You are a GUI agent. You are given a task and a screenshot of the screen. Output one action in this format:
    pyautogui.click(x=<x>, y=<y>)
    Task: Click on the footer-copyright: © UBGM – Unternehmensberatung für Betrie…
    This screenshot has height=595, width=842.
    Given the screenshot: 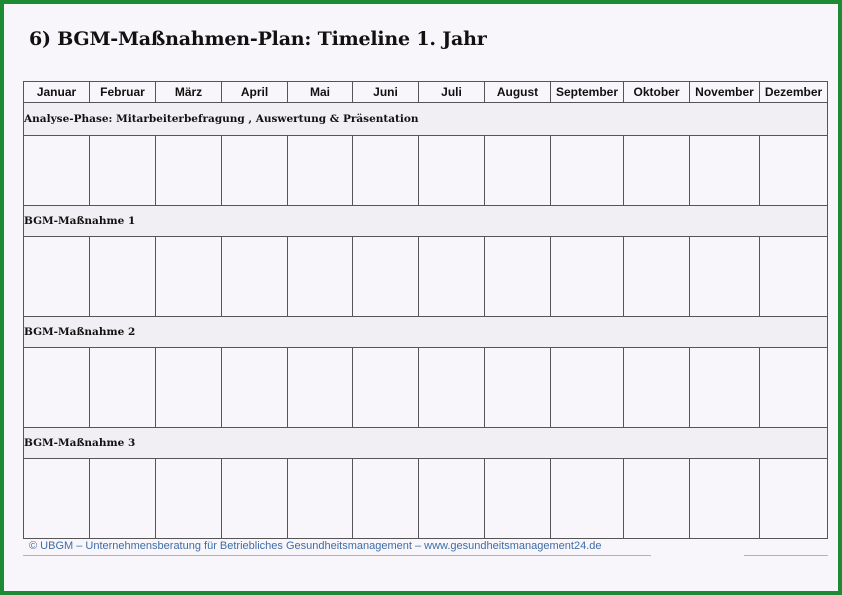 What is the action you would take?
    pyautogui.click(x=315, y=546)
    